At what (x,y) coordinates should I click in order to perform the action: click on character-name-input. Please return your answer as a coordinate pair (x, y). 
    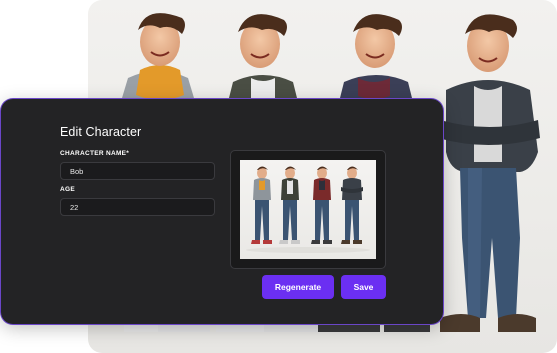
    Looking at the image, I should click on (137, 171).